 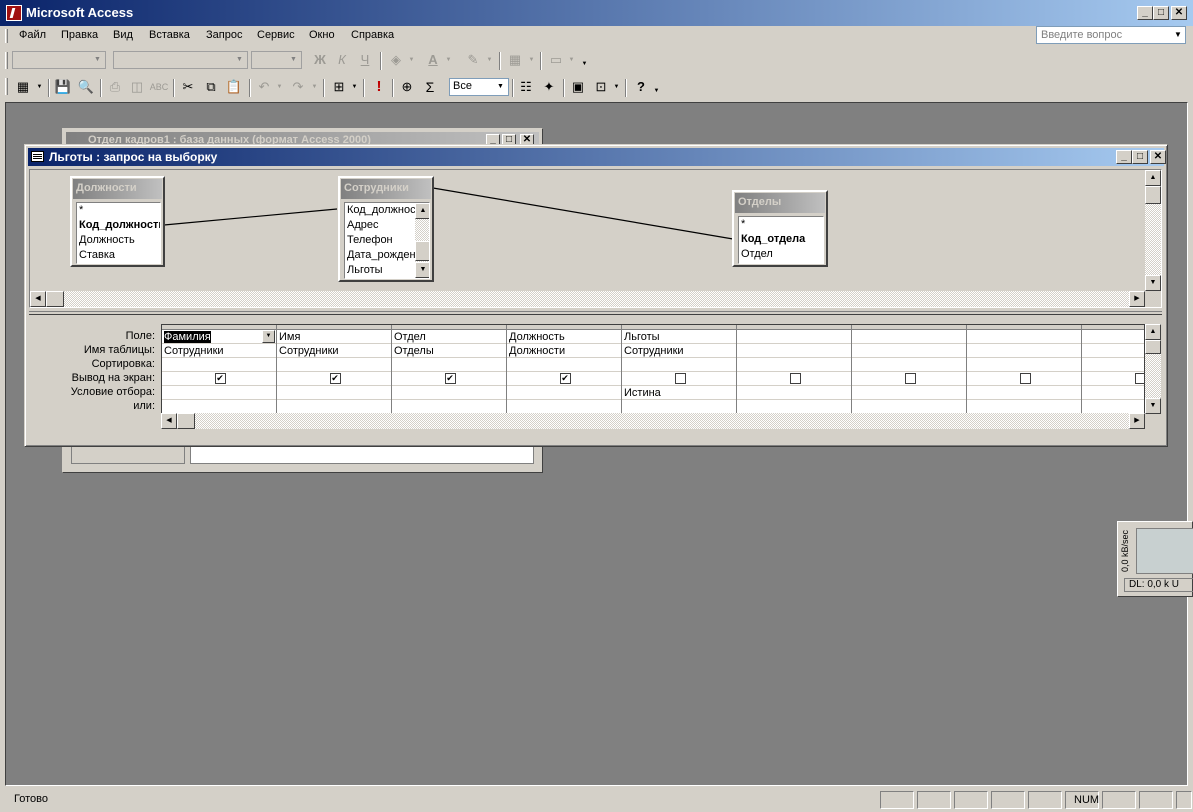 I want to click on help-icon: ?, so click(x=641, y=87).